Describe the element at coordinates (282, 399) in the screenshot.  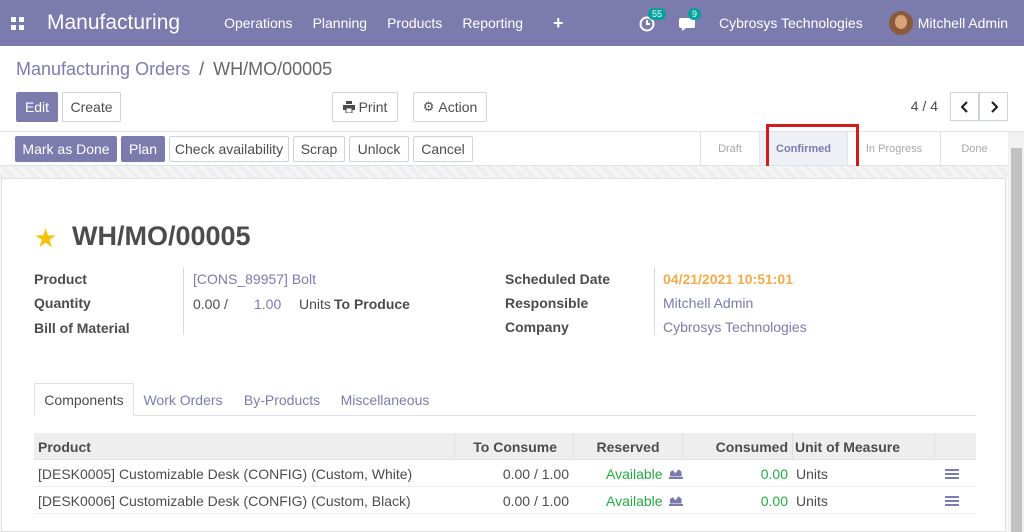
I see `tab-by-products: By-Products` at that location.